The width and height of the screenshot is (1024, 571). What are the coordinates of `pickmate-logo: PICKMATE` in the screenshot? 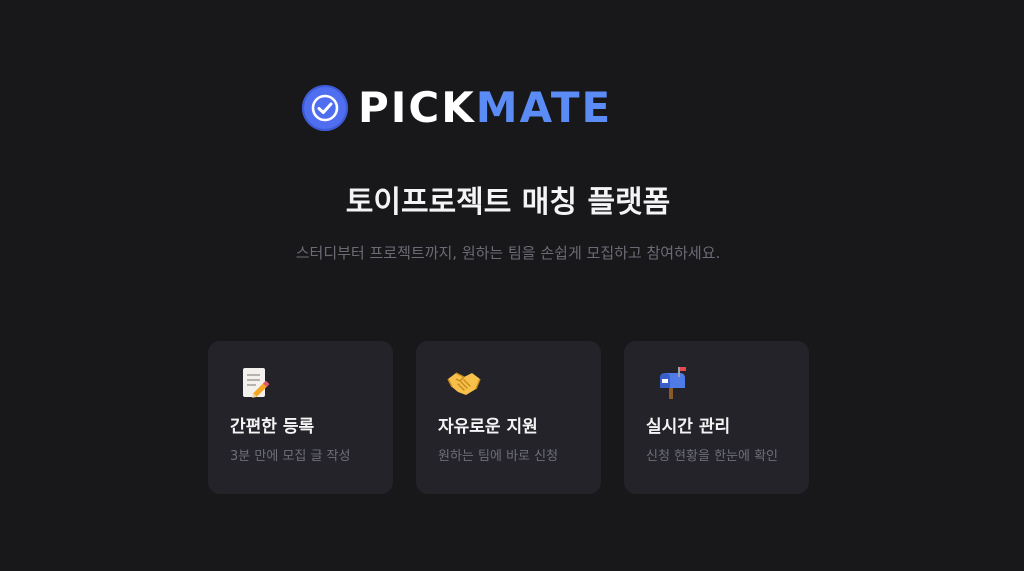 It's located at (457, 108).